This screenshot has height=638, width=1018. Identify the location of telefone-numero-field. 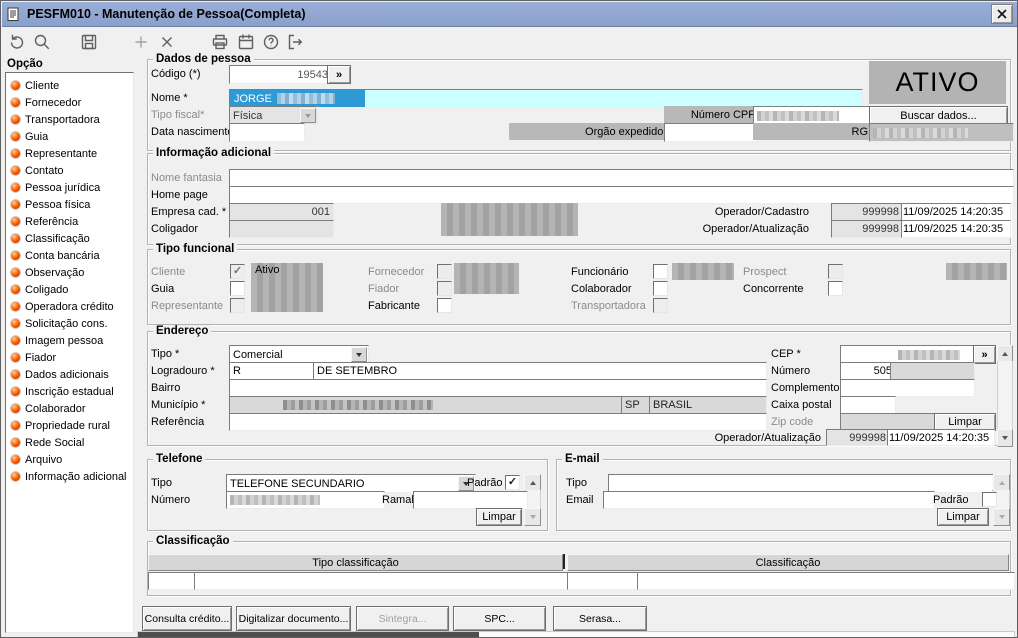
(305, 500).